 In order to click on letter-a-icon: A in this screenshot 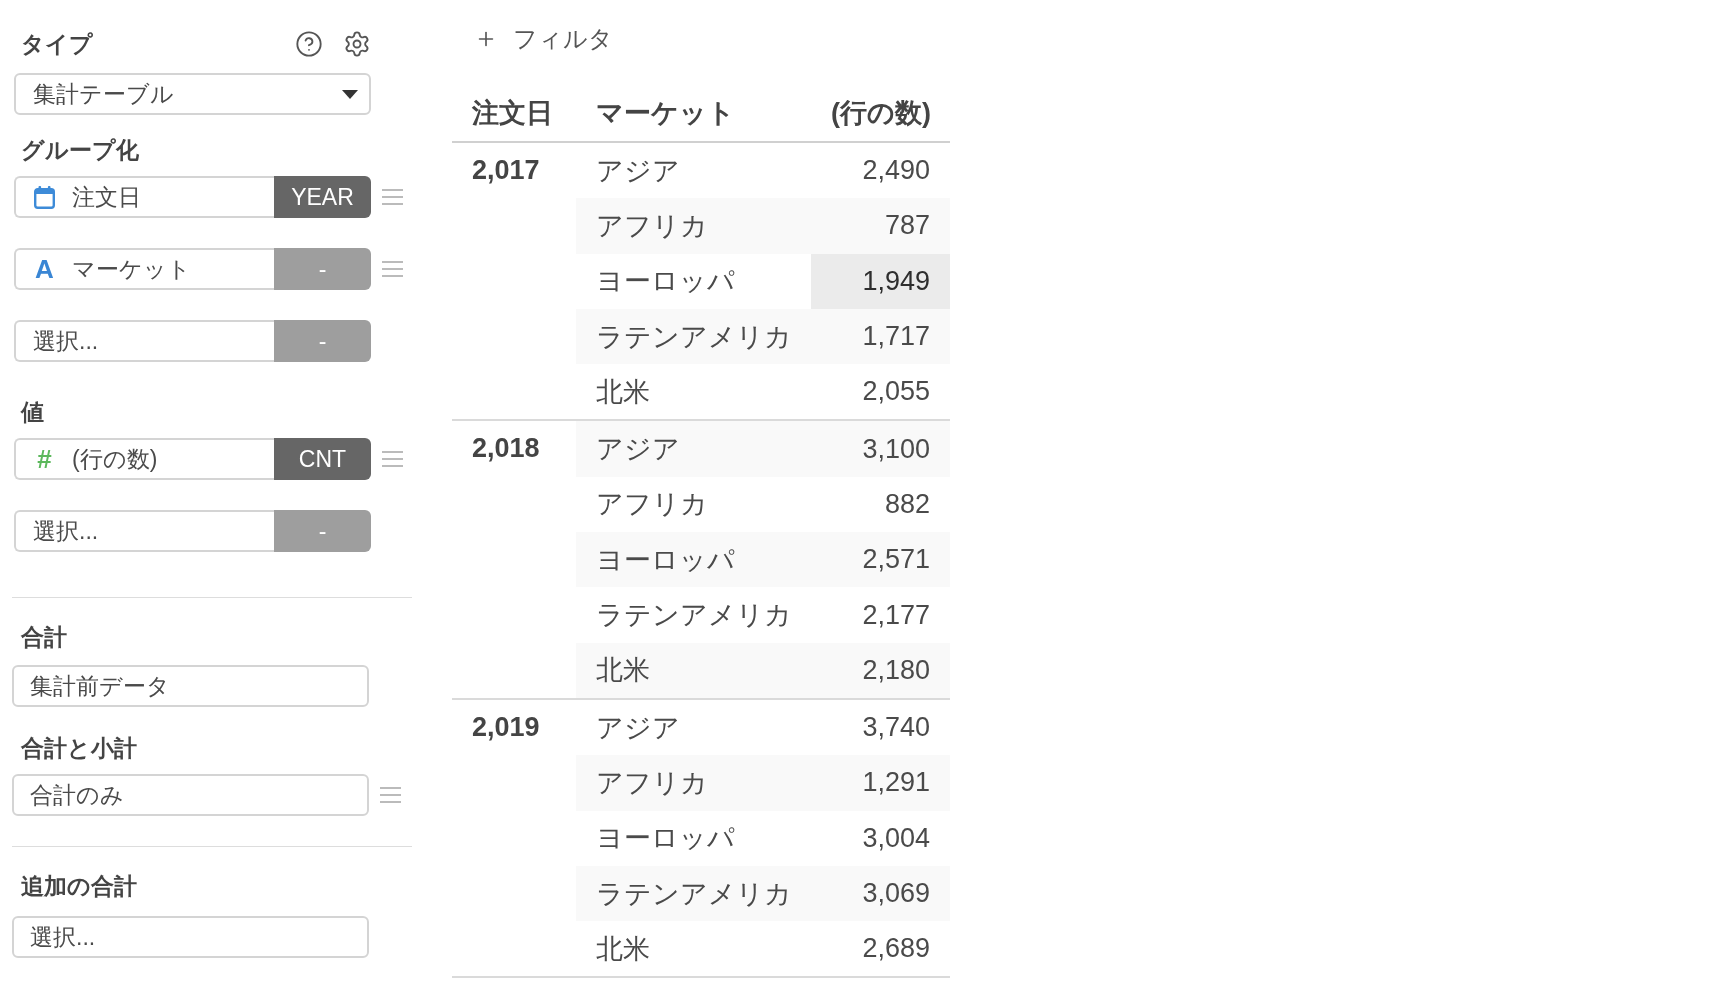, I will do `click(44, 269)`.